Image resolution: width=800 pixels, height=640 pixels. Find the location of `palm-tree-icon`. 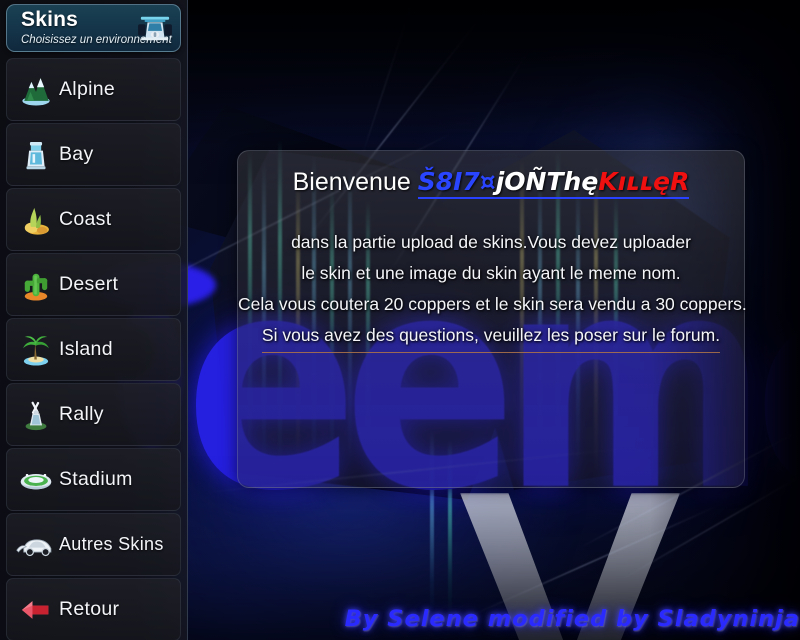

palm-tree-icon is located at coordinates (36, 350).